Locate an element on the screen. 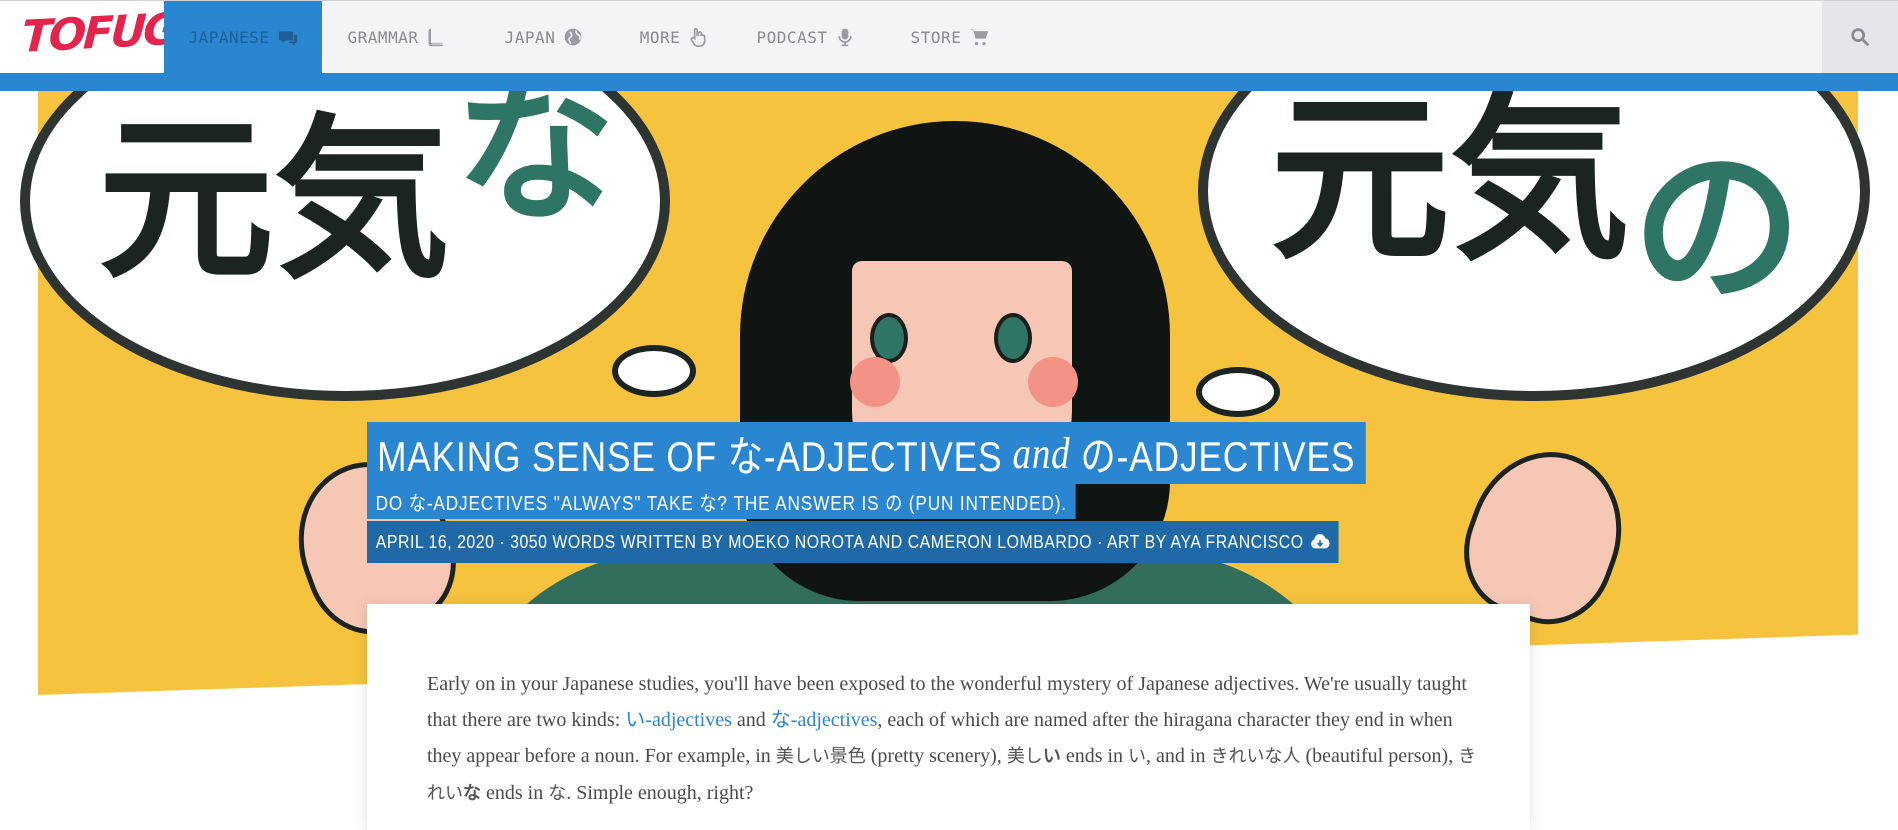 This screenshot has width=1898, height=830. nav-item-label: MORE is located at coordinates (660, 37).